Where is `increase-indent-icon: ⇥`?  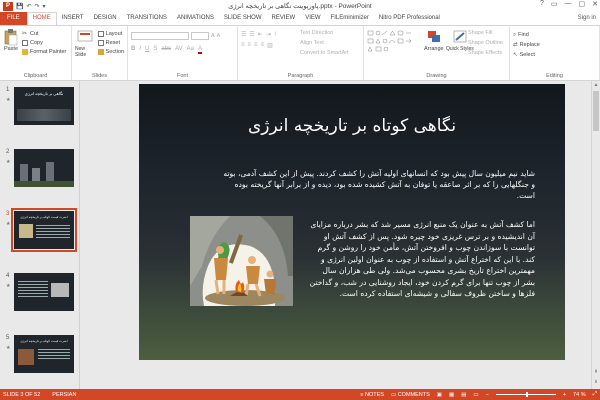 increase-indent-icon: ⇥ is located at coordinates (268, 34).